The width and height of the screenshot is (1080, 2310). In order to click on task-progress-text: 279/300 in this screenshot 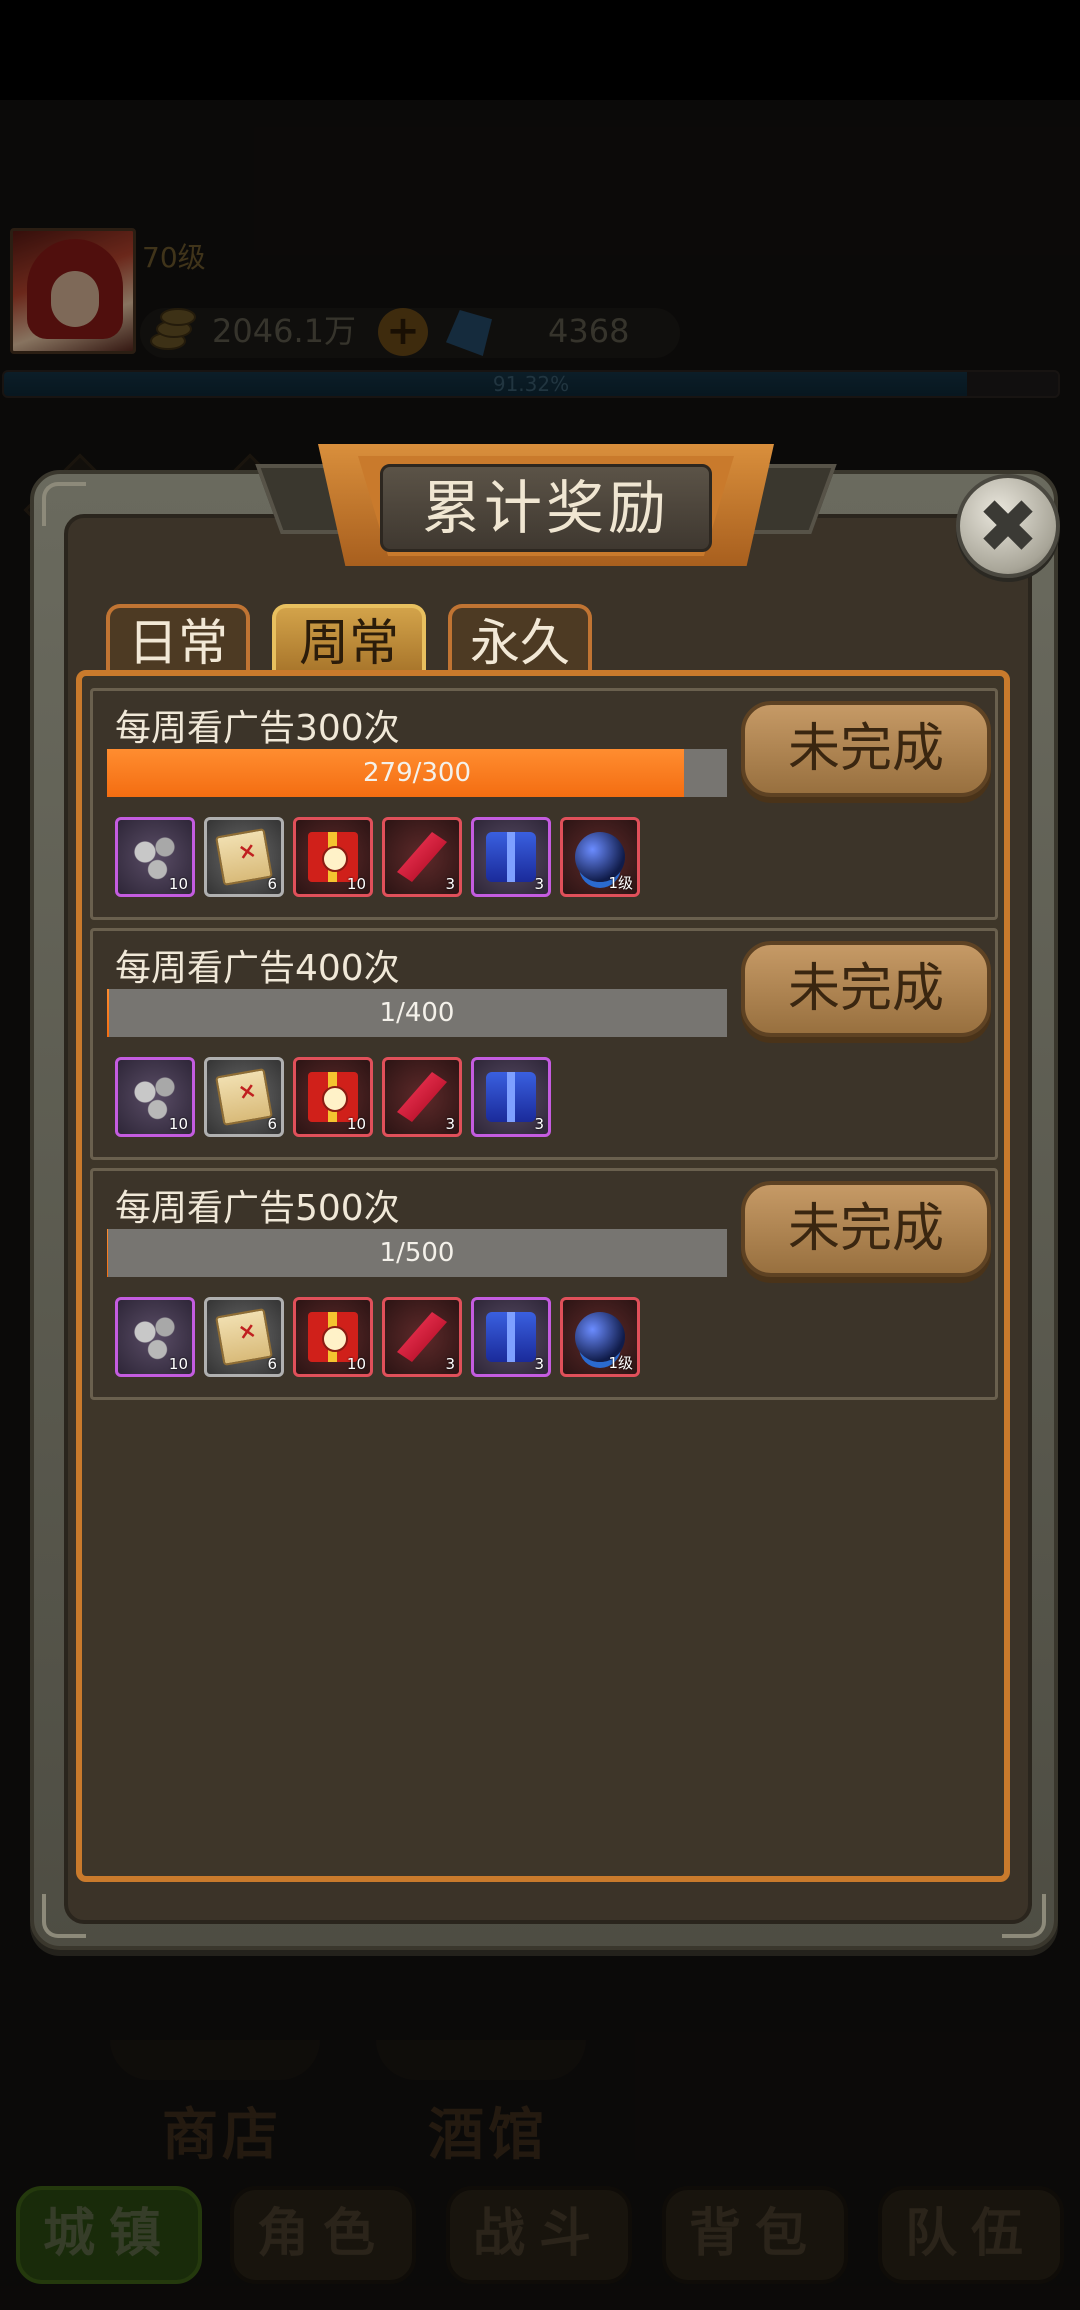, I will do `click(416, 773)`.